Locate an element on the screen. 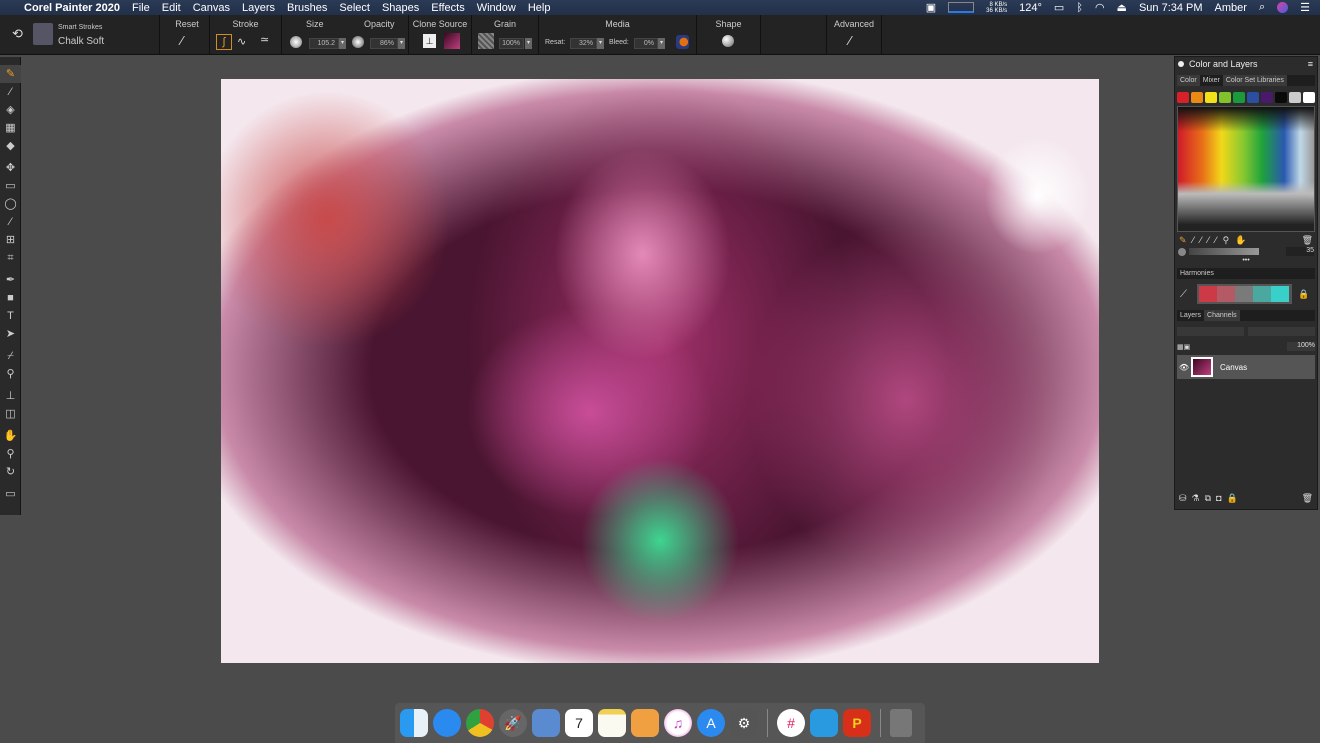 This screenshot has height=743, width=1320. dock-launchpad-icon: 🚀 is located at coordinates (513, 723).